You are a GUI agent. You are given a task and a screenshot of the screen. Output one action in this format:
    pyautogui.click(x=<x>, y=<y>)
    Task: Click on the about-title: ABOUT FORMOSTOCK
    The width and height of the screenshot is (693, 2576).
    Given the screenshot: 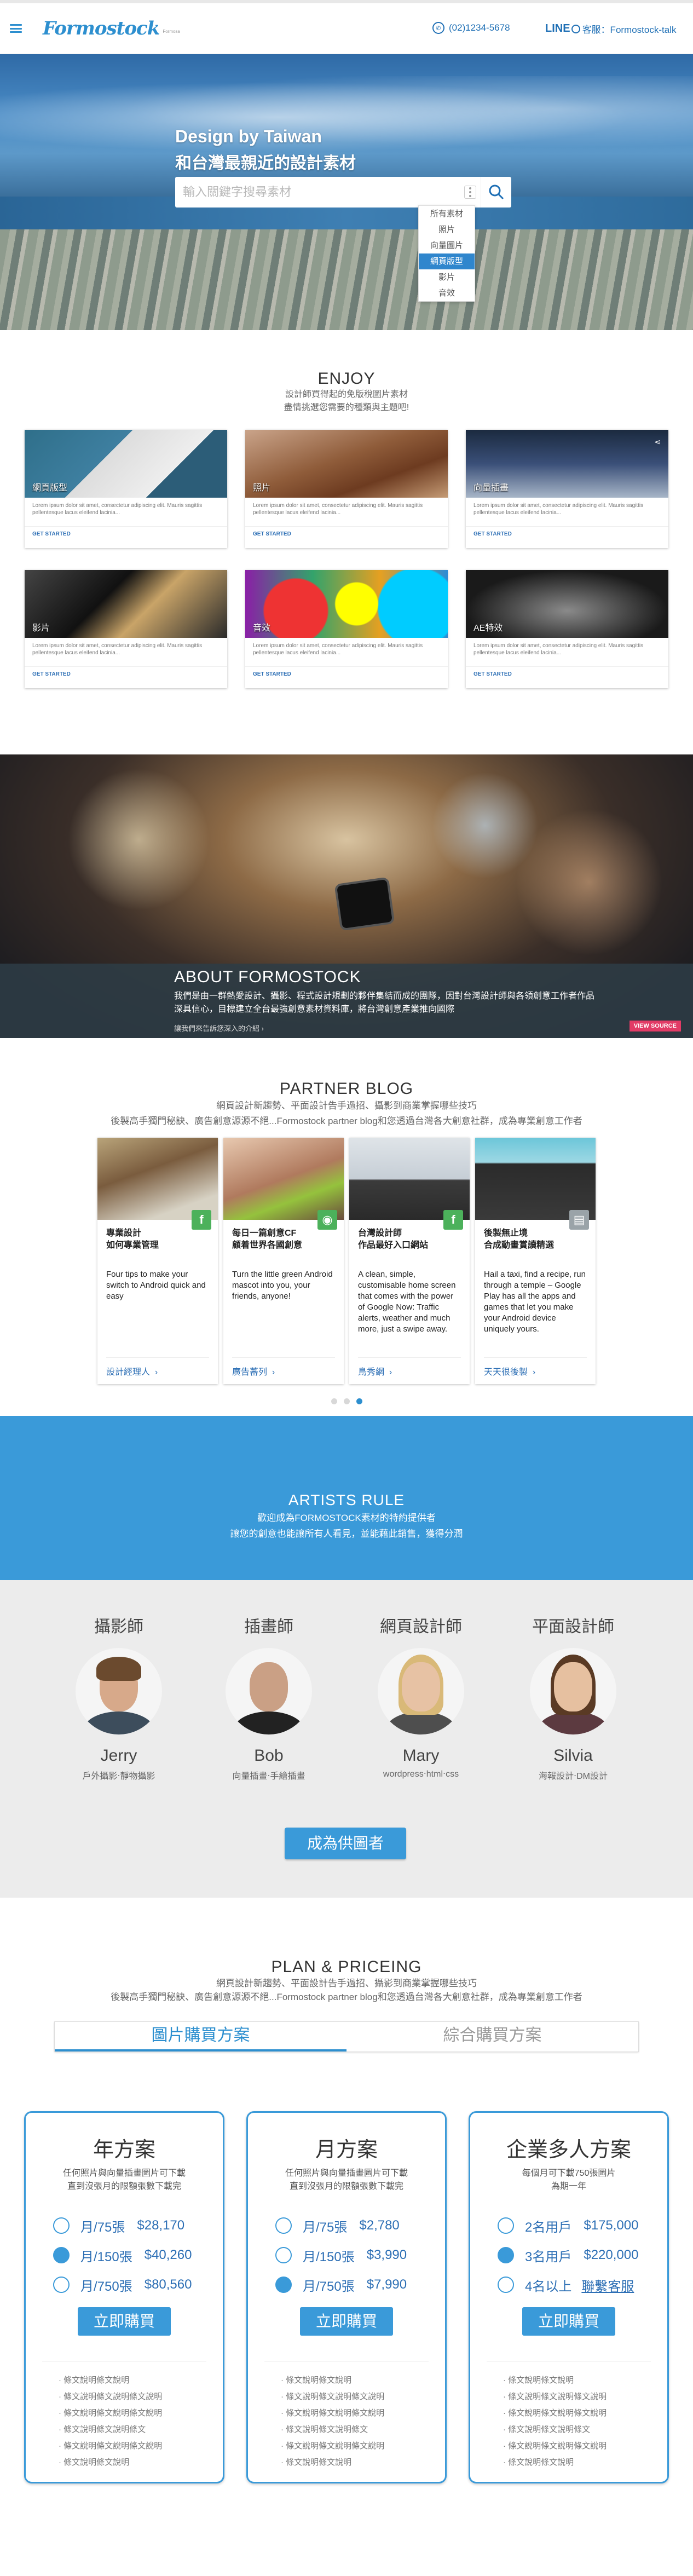 What is the action you would take?
    pyautogui.click(x=268, y=977)
    